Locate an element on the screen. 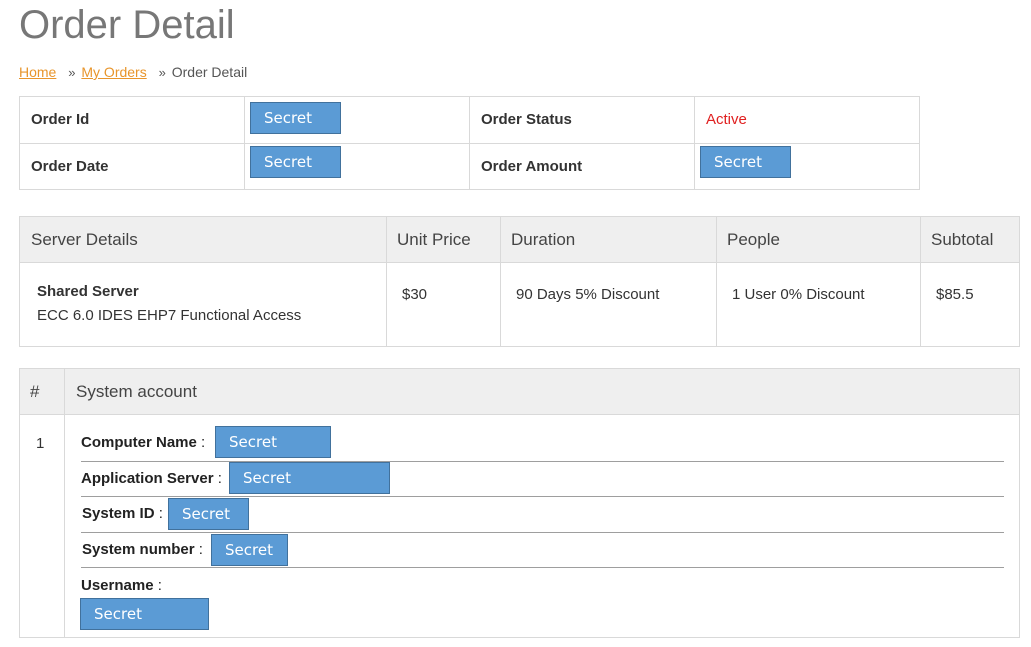 This screenshot has height=647, width=1031. order-id-redaction: Secret is located at coordinates (295, 118).